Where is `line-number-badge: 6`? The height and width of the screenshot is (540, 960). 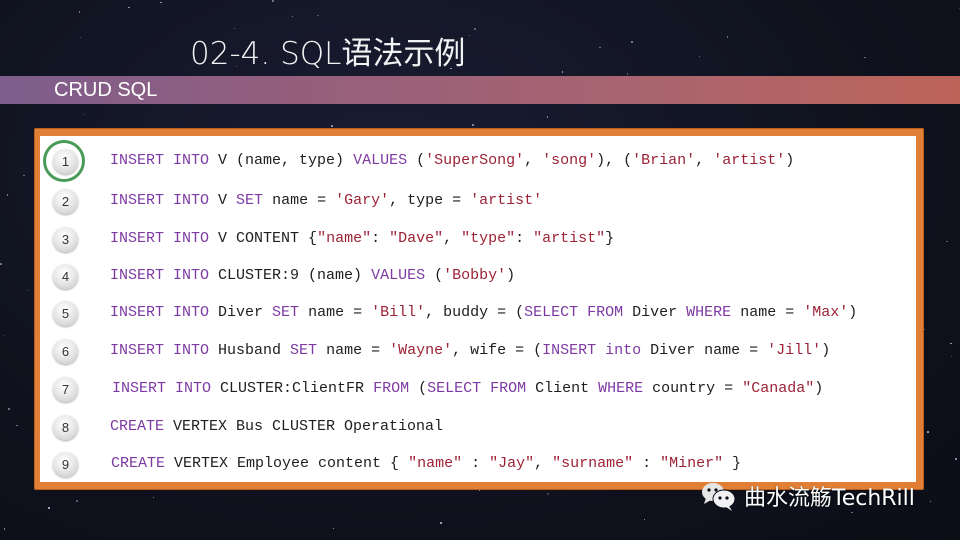 line-number-badge: 6 is located at coordinates (65, 351).